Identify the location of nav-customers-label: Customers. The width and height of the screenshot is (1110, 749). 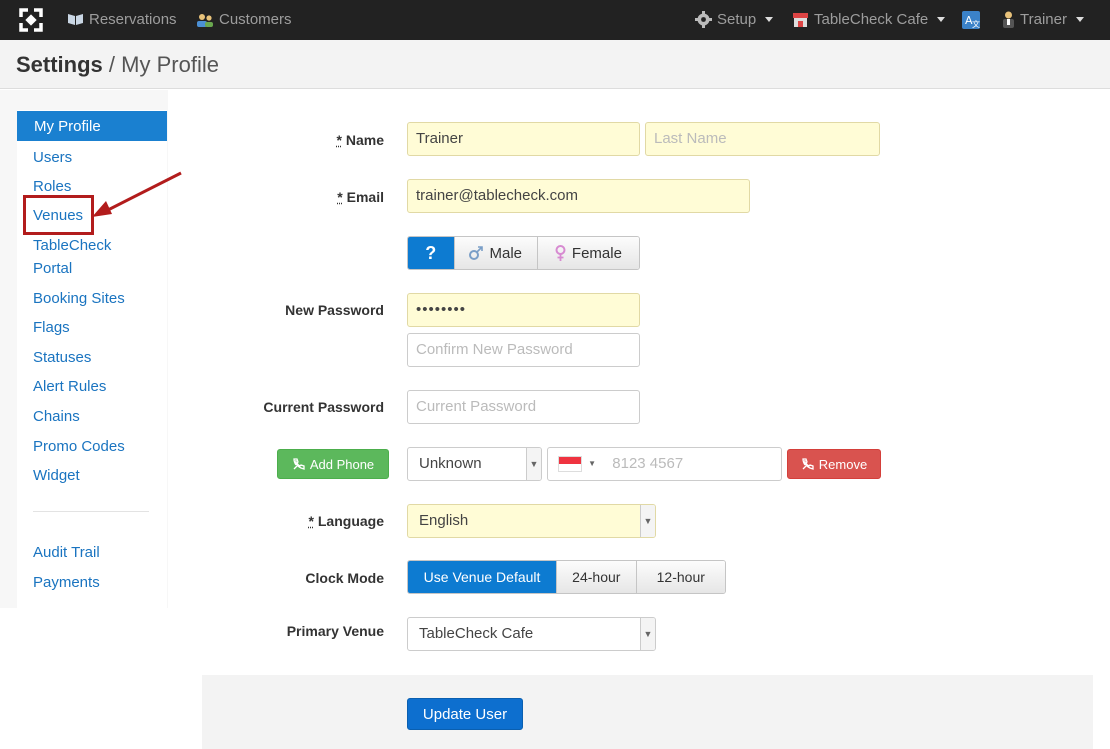
(255, 19).